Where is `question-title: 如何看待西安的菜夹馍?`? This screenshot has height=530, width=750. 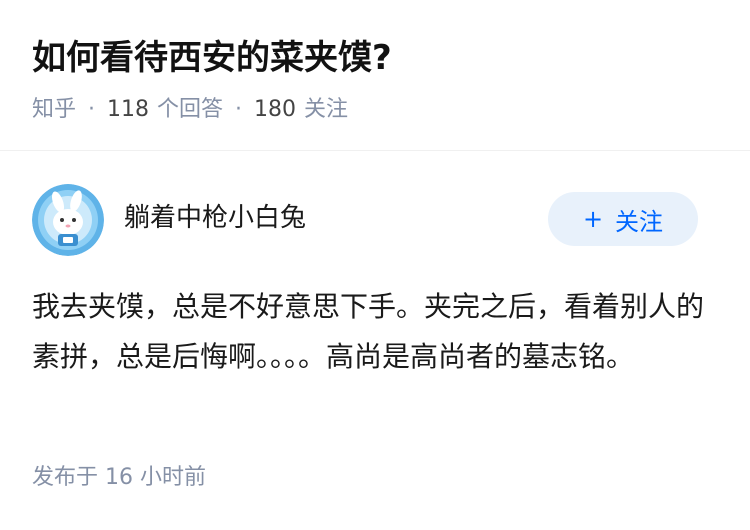 question-title: 如何看待西安的菜夹馍? is located at coordinates (212, 58).